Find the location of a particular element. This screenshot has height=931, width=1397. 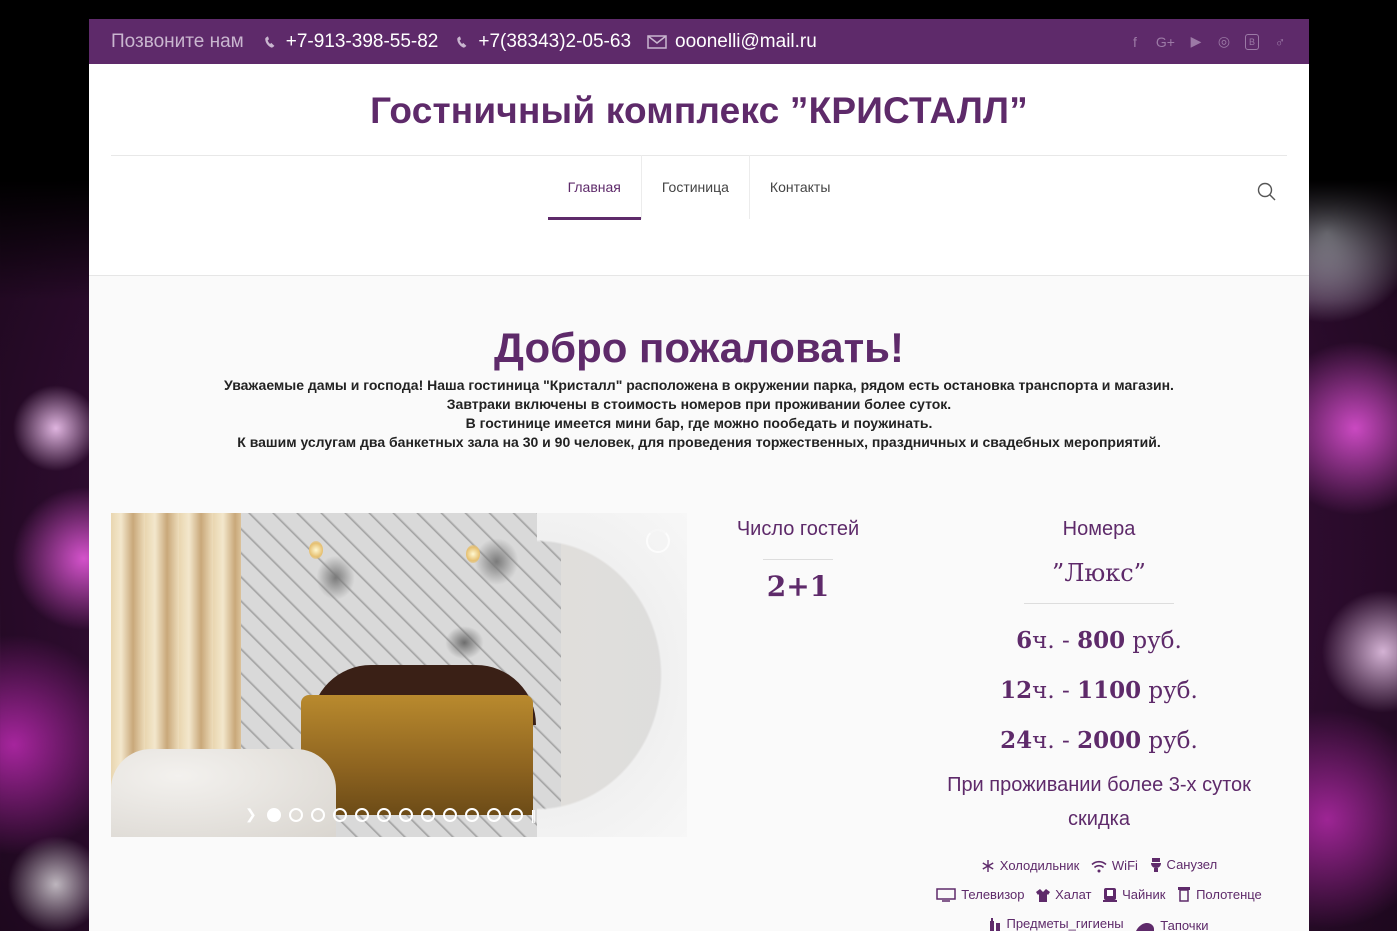

social-links: f G+ ▶ ◎ B ♂ is located at coordinates (1207, 41).